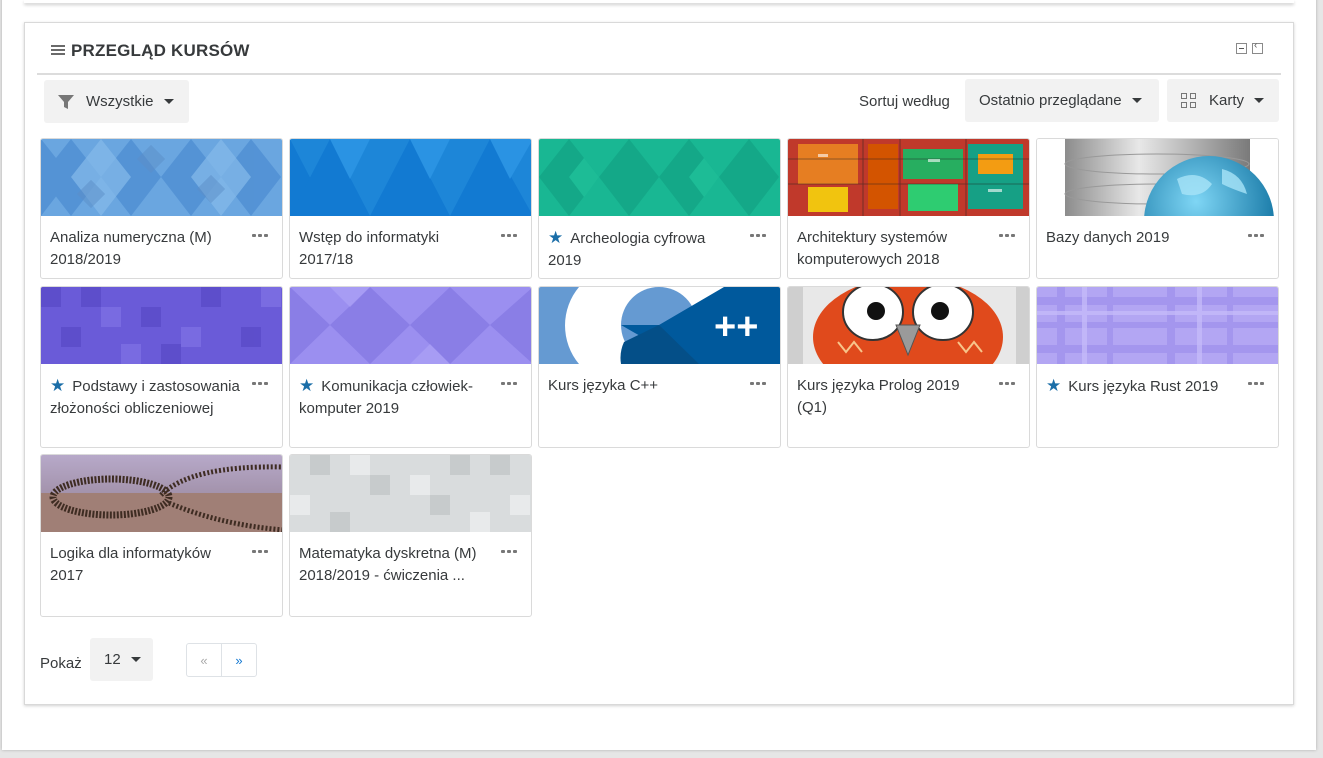 The height and width of the screenshot is (758, 1323). What do you see at coordinates (131, 248) in the screenshot?
I see `course-name-link: Analiza numeryczna (M) 2018/2019` at bounding box center [131, 248].